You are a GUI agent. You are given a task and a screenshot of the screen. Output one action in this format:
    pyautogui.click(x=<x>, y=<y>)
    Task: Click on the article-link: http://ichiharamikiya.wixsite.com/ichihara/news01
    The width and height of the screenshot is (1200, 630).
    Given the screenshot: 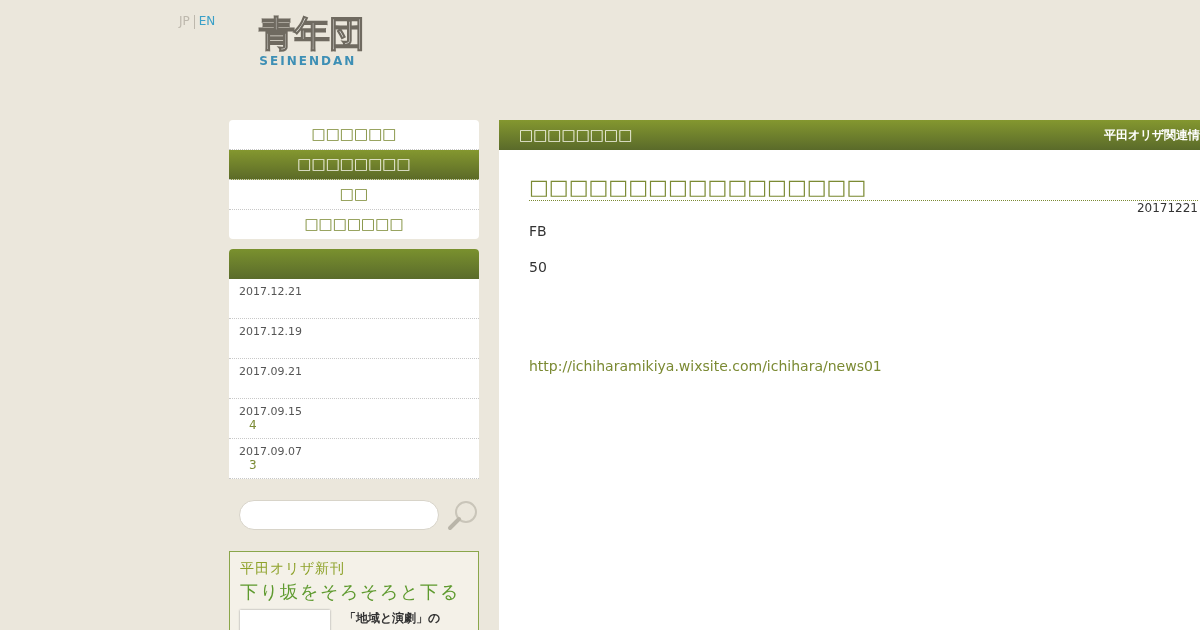 What is the action you would take?
    pyautogui.click(x=705, y=366)
    